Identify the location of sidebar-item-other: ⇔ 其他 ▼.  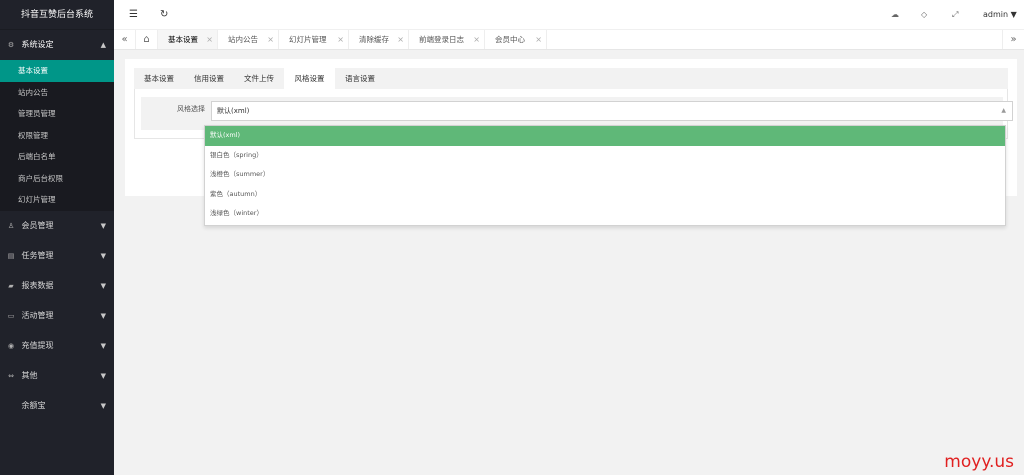
(57, 376).